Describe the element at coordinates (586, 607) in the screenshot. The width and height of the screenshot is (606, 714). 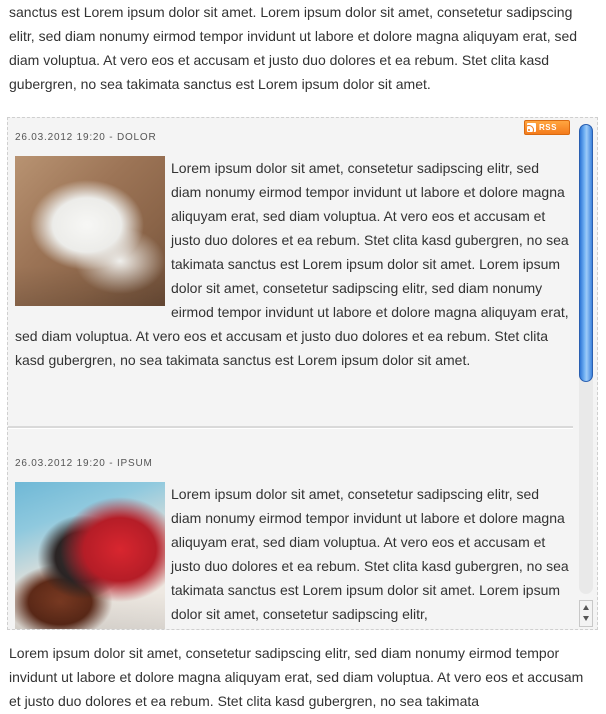
I see `scroll-up-arrow-icon` at that location.